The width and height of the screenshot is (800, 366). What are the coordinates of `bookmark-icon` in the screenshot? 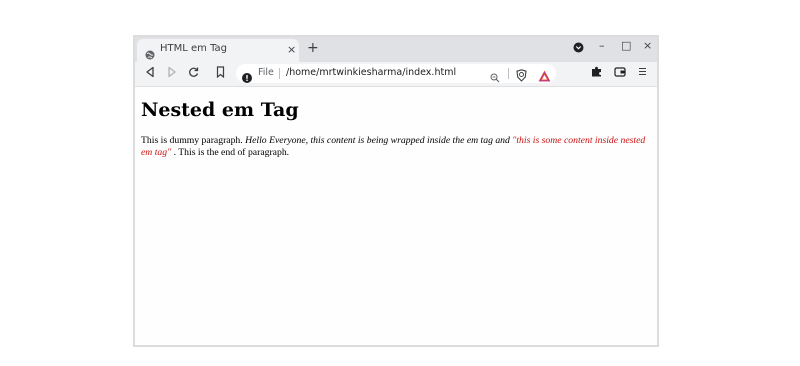 It's located at (220, 72).